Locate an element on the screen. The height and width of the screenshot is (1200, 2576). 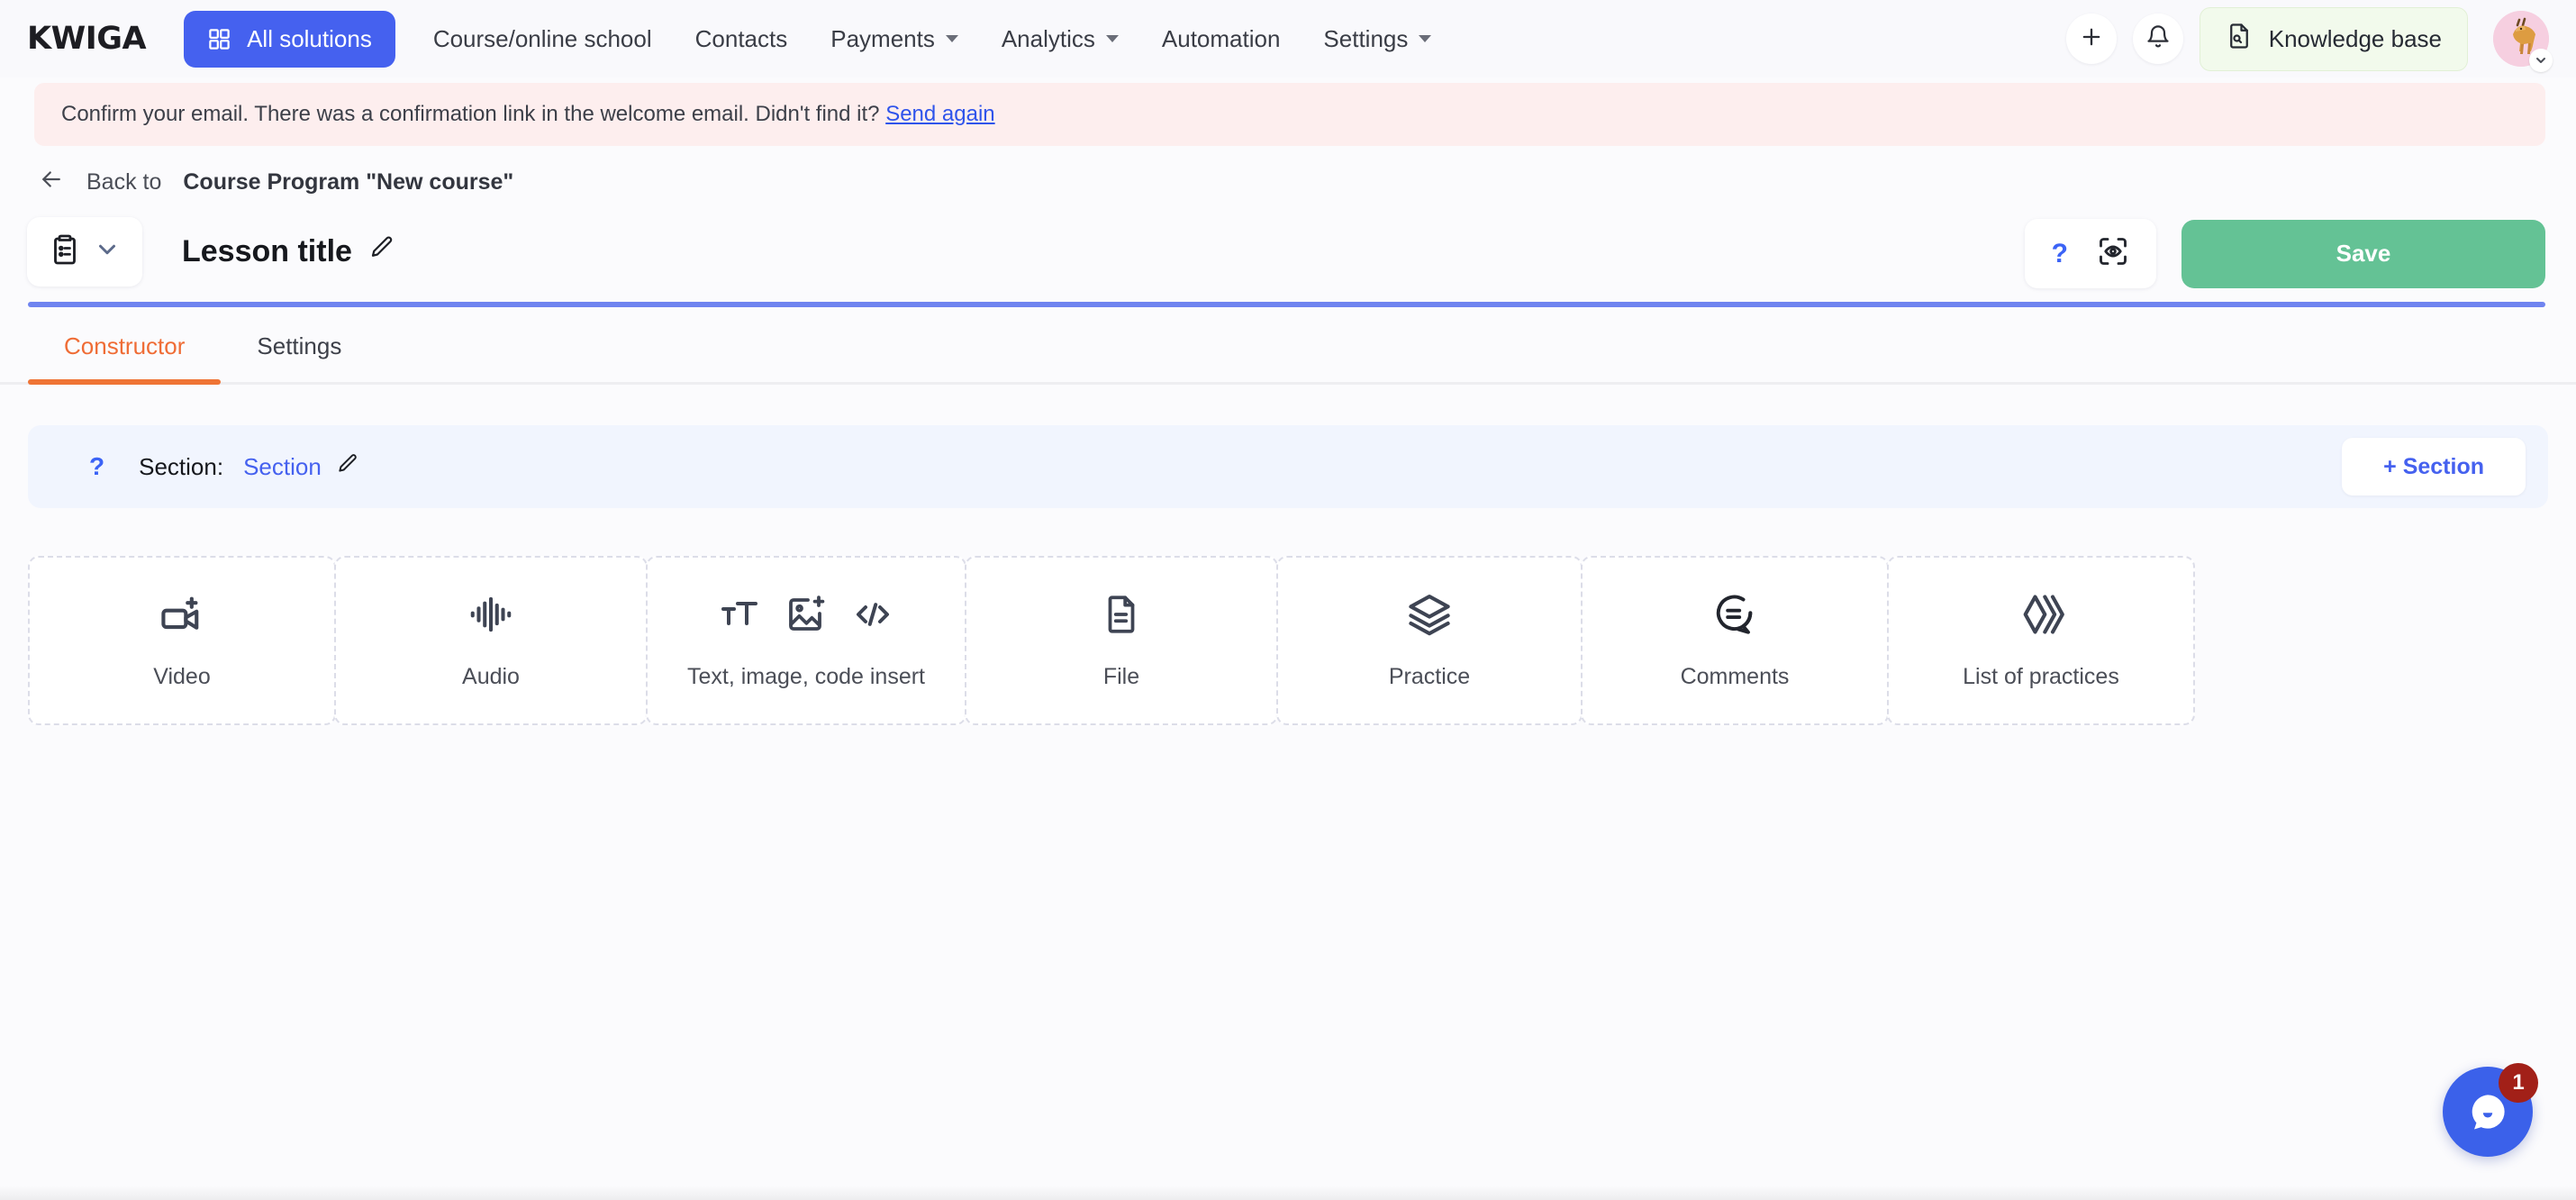
notifications-button is located at coordinates (2157, 39).